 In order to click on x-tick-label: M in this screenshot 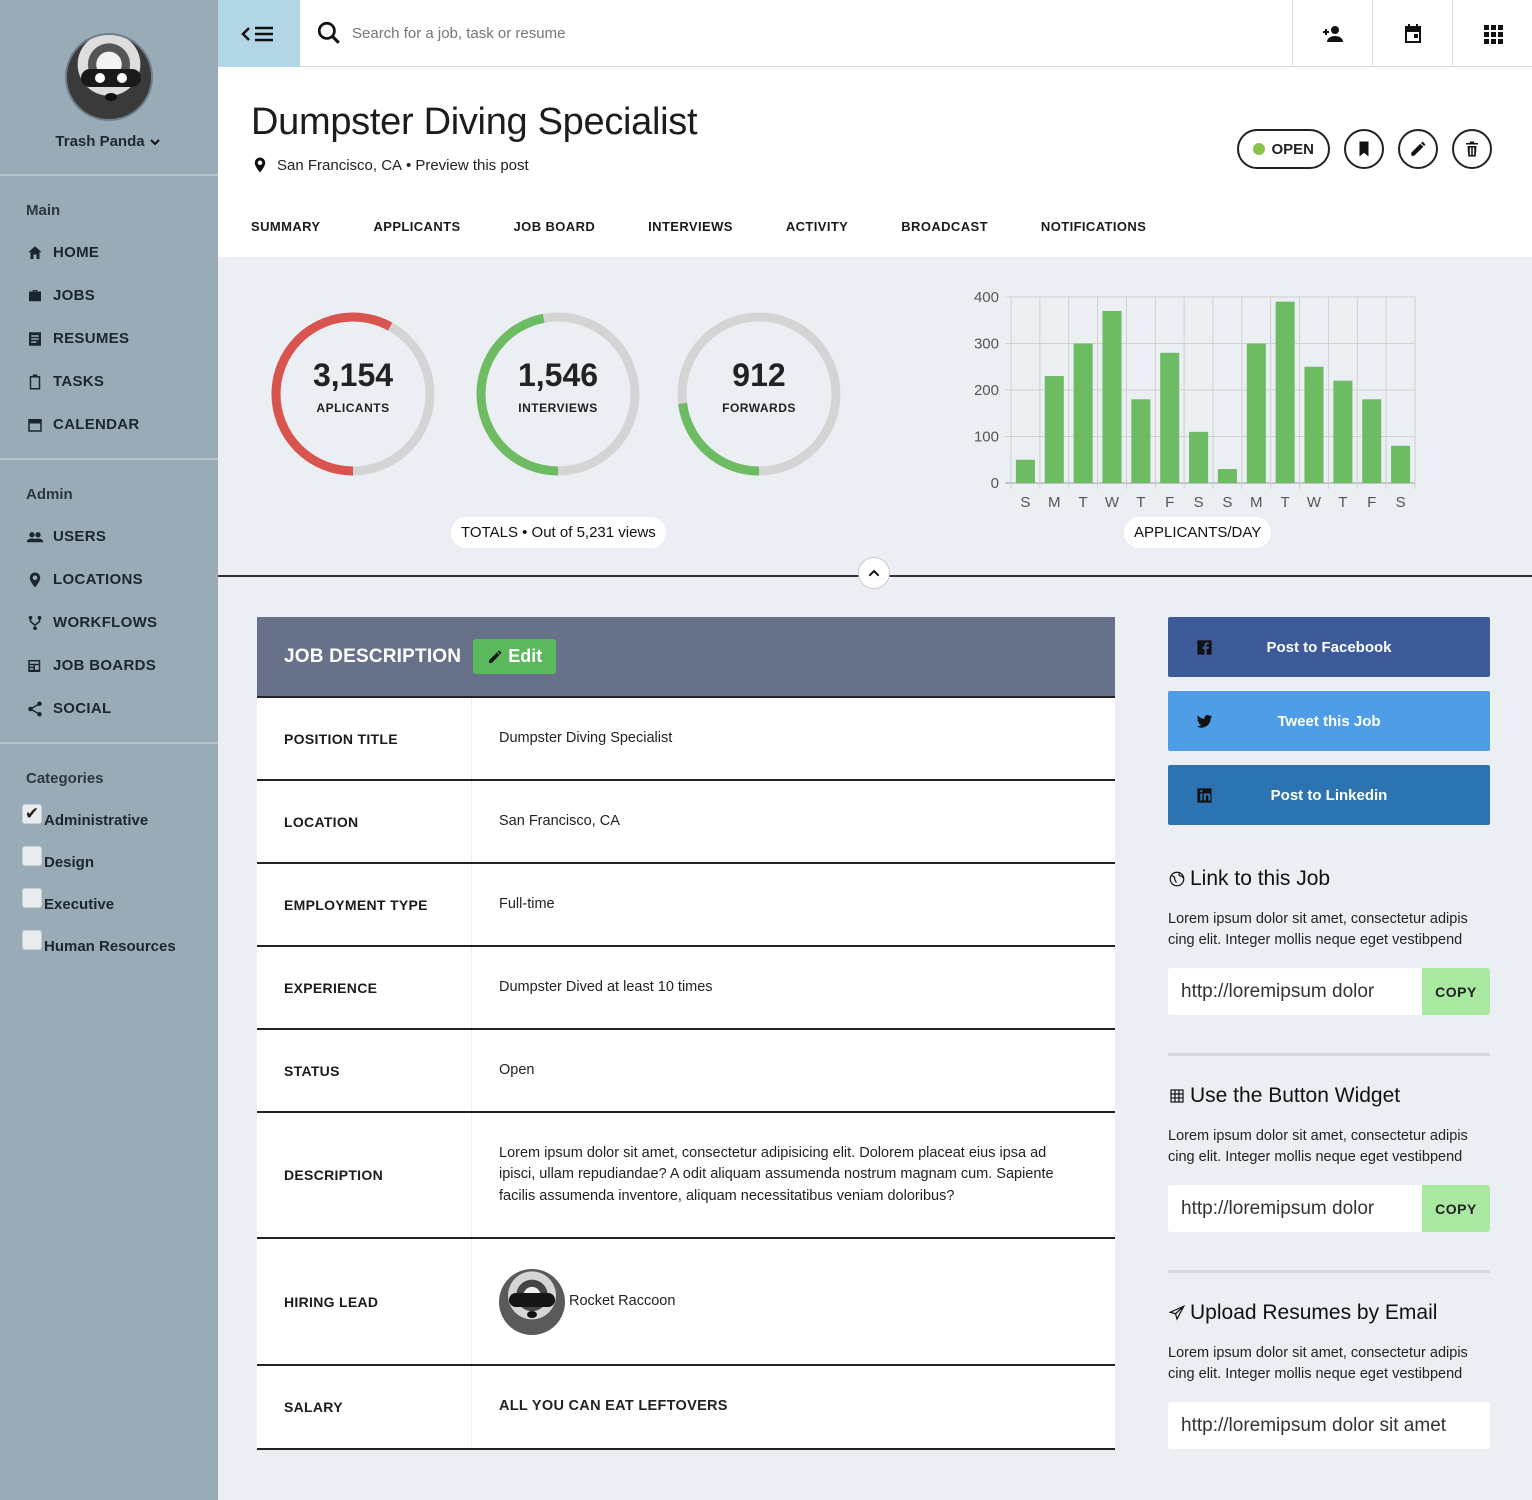, I will do `click(1054, 502)`.